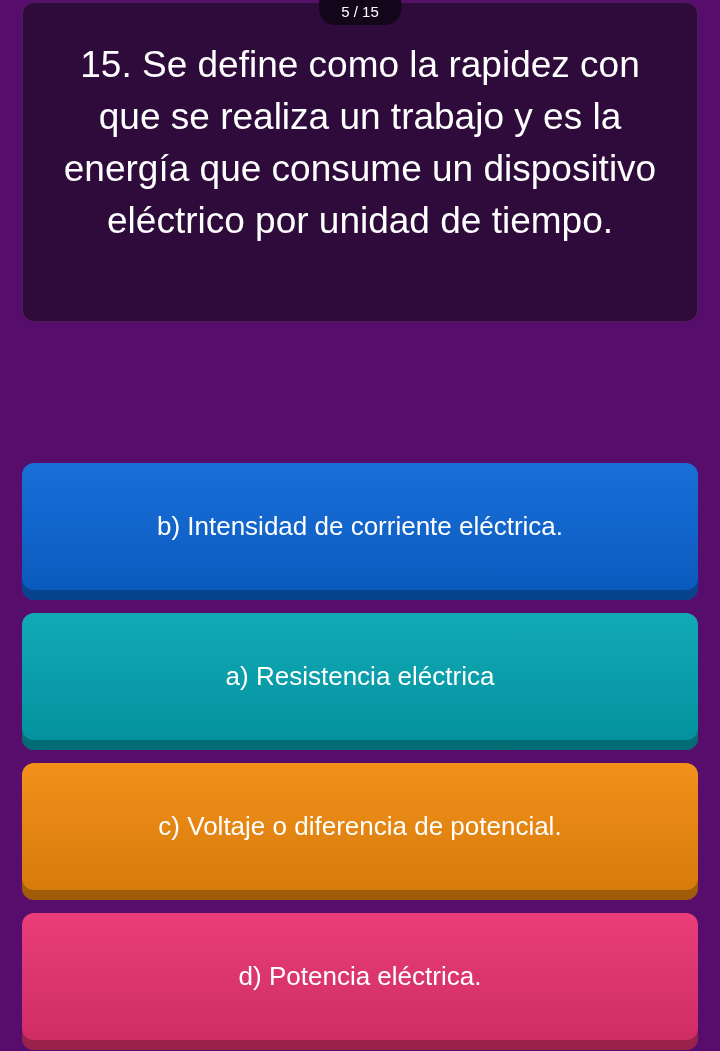  What do you see at coordinates (360, 981) in the screenshot?
I see `answer-option: d) Potencia eléctrica.` at bounding box center [360, 981].